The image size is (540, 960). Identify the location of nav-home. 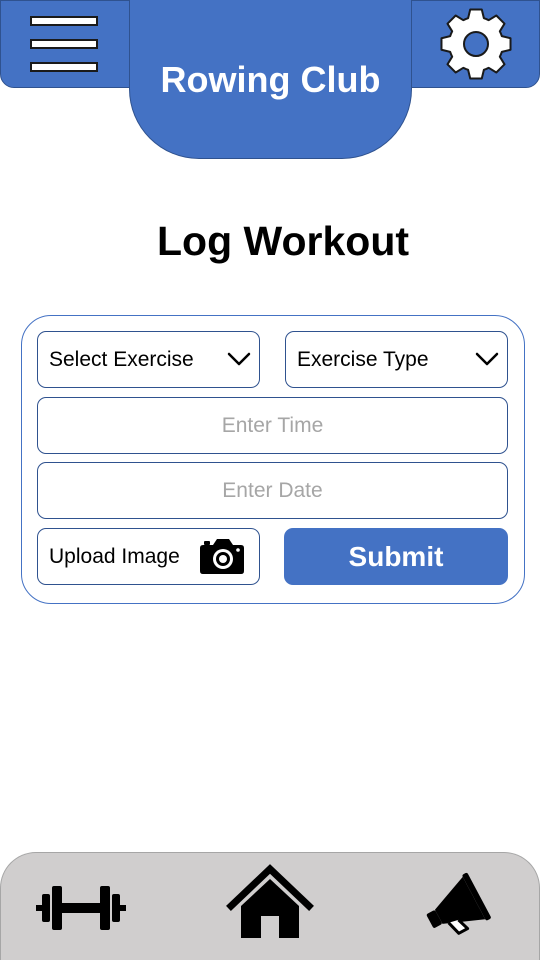
(270, 902).